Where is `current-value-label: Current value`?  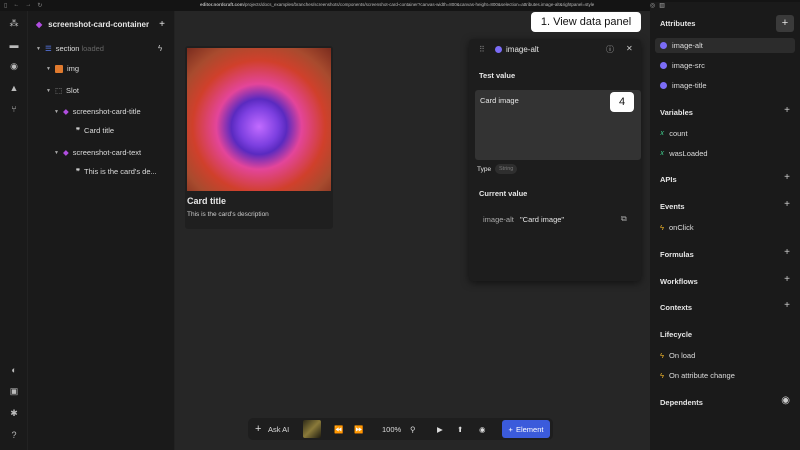
current-value-label: Current value is located at coordinates (503, 193).